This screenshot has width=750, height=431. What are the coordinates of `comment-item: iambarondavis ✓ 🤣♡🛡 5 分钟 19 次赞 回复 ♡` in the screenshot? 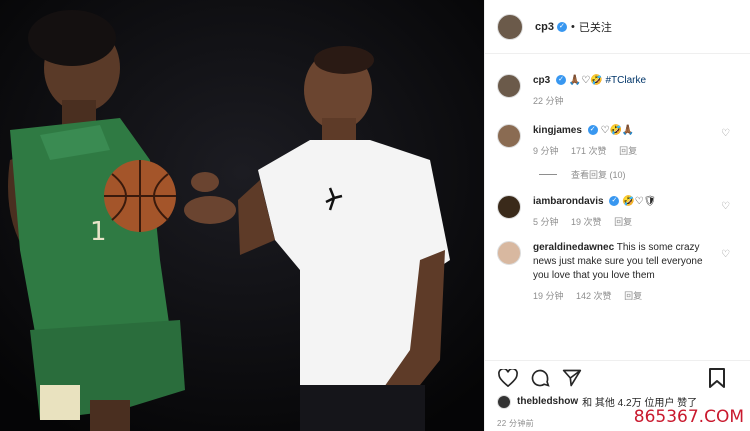 It's located at (617, 205).